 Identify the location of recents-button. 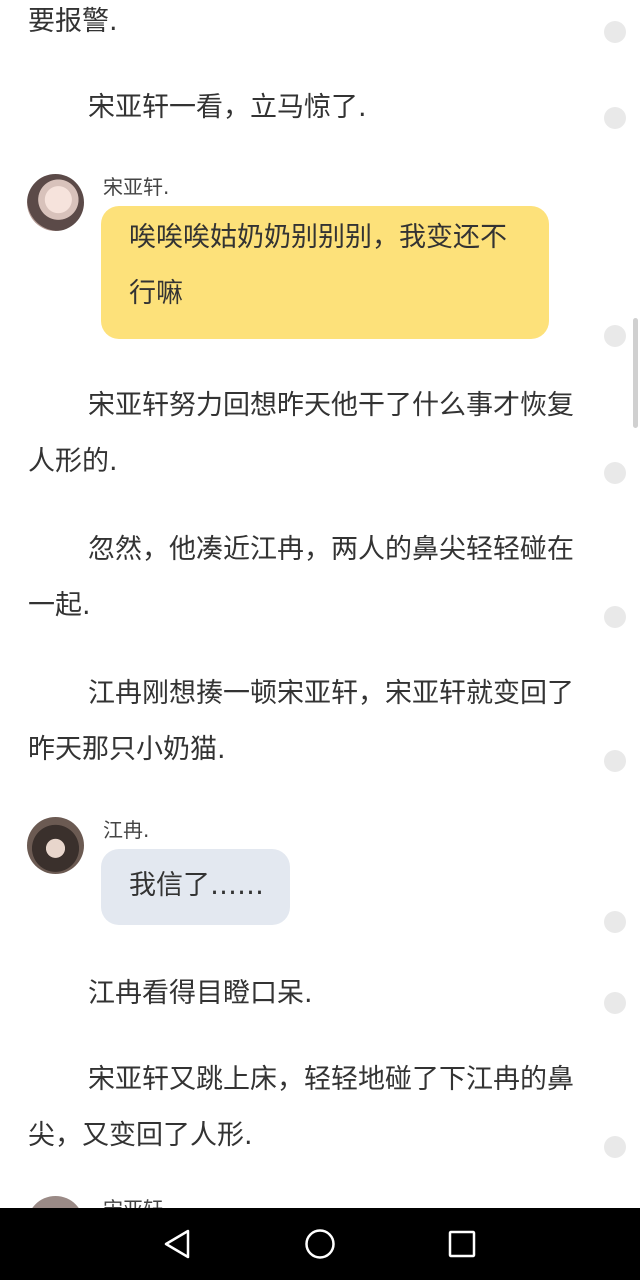
(462, 1244).